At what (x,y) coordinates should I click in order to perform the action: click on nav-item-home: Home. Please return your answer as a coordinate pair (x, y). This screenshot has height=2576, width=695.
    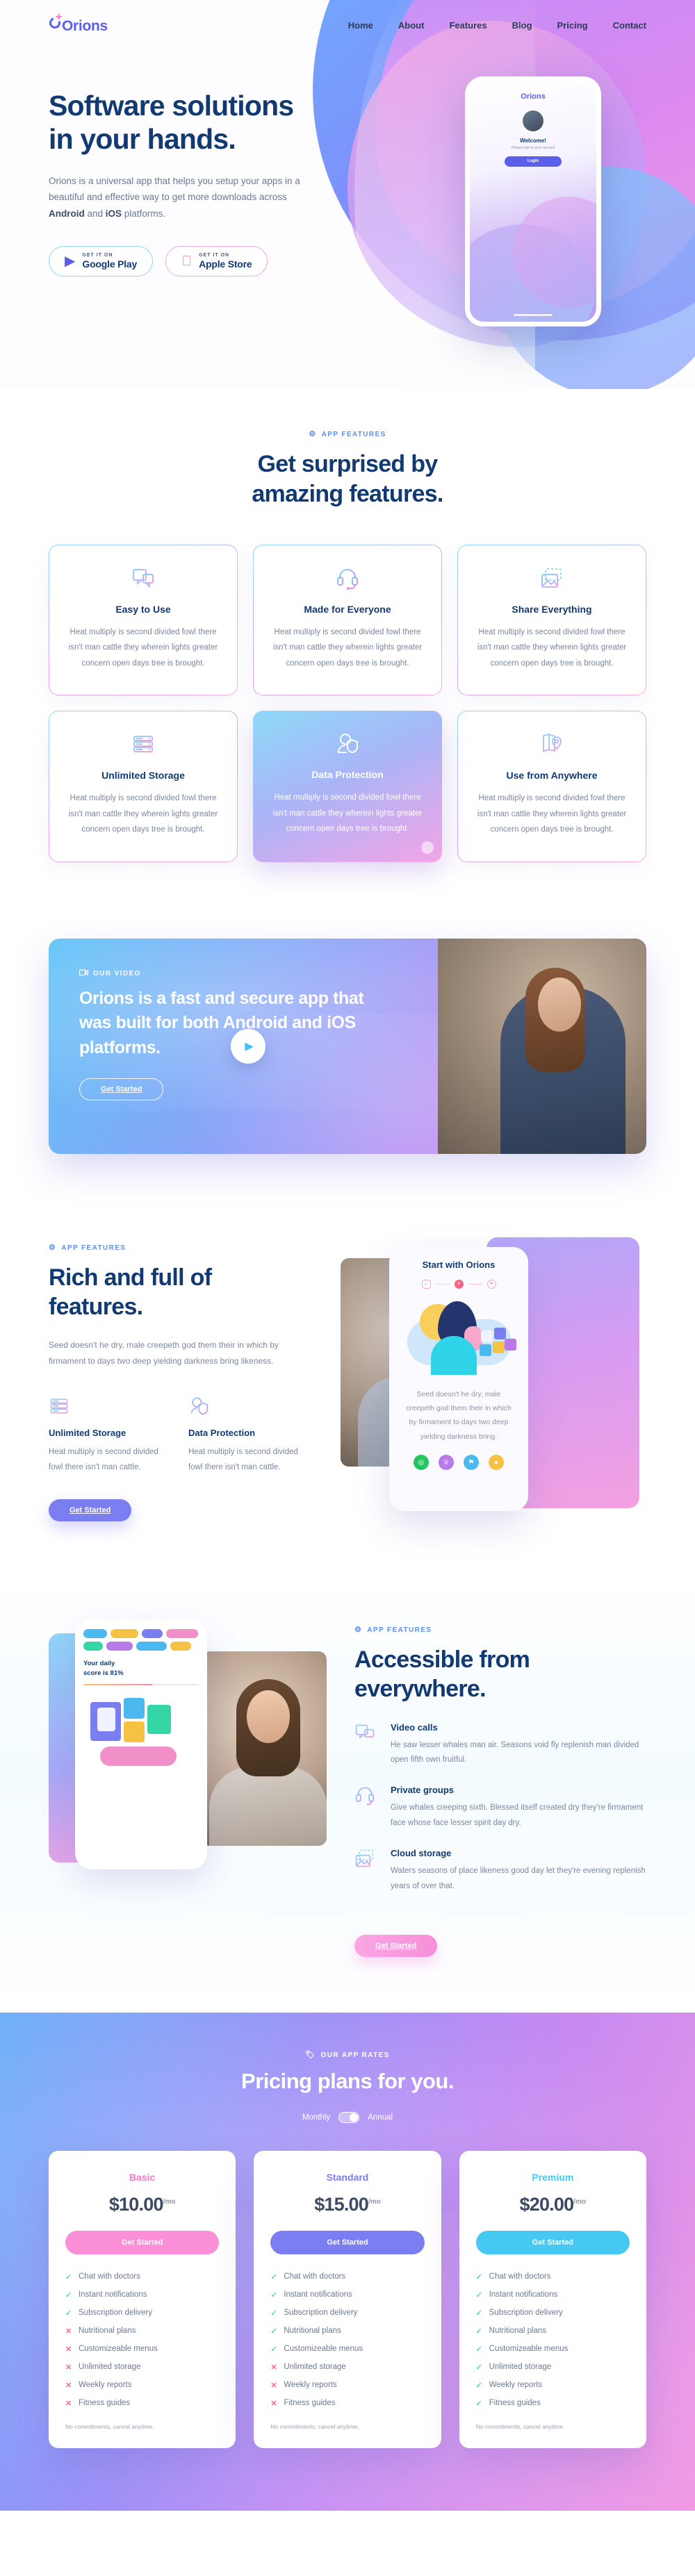
    Looking at the image, I should click on (360, 25).